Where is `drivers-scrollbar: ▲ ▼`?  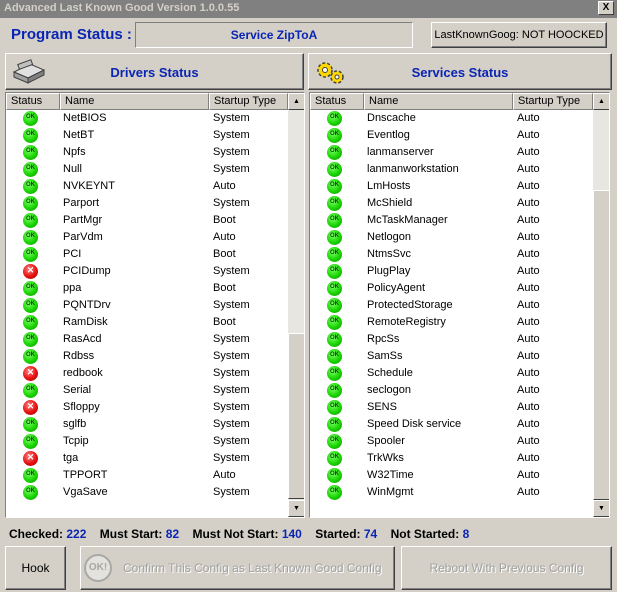
drivers-scrollbar: ▲ ▼ is located at coordinates (296, 305).